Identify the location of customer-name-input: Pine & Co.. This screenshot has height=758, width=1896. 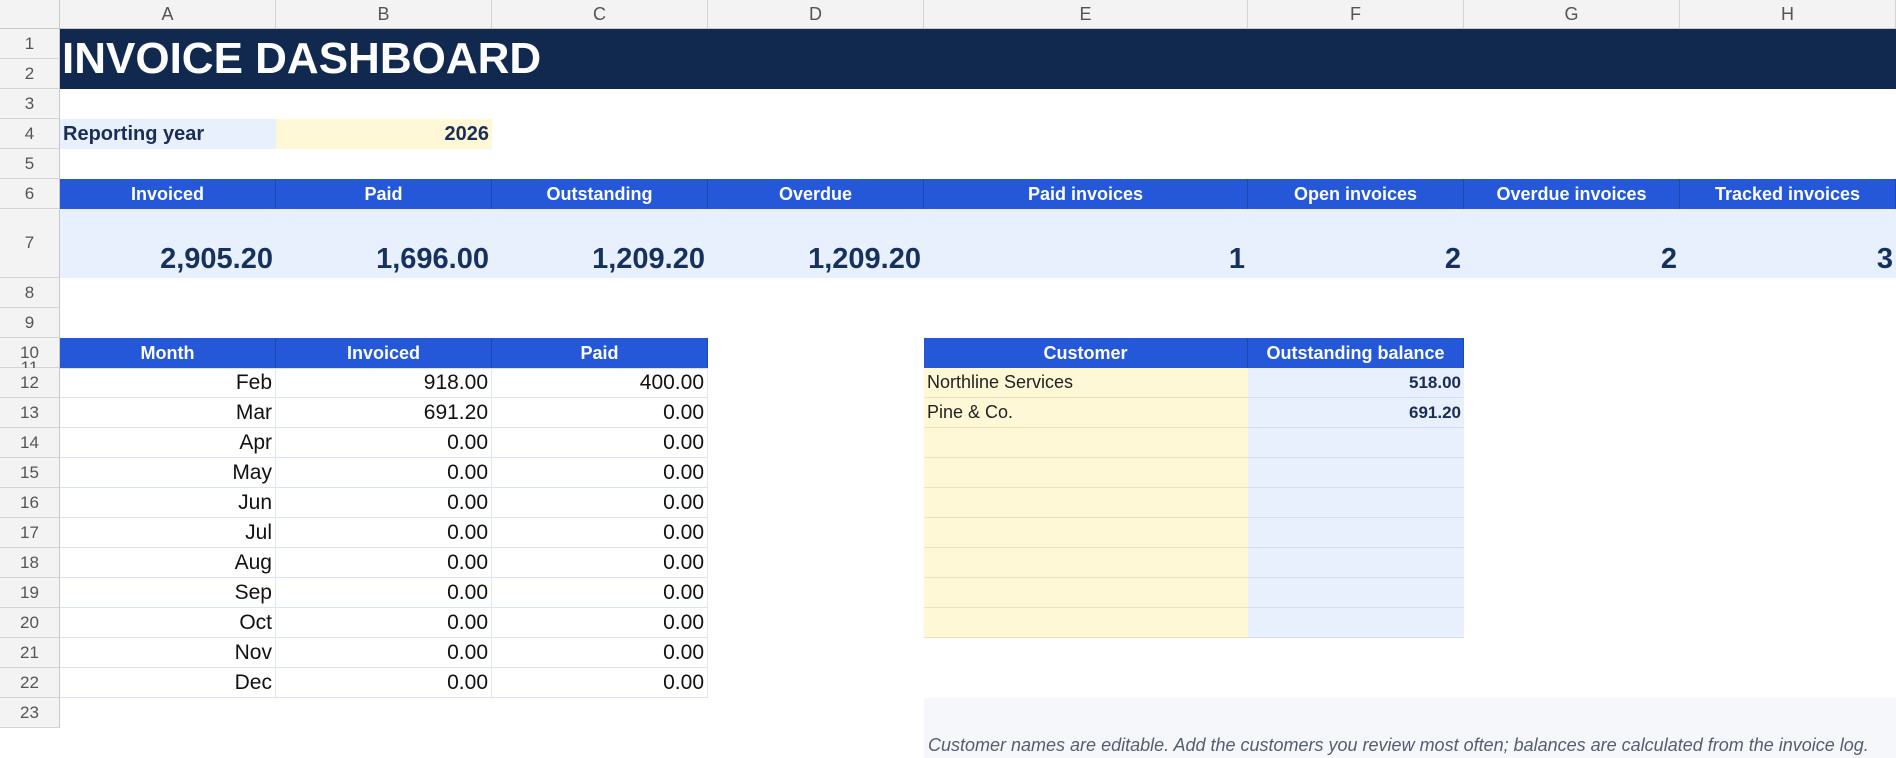
(1086, 413).